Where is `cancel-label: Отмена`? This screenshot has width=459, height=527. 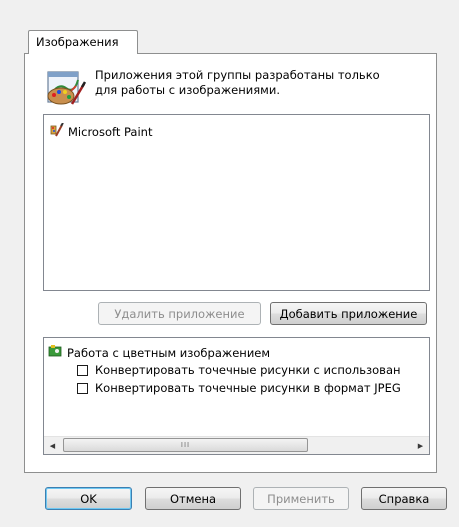
cancel-label: Отмена is located at coordinates (193, 498).